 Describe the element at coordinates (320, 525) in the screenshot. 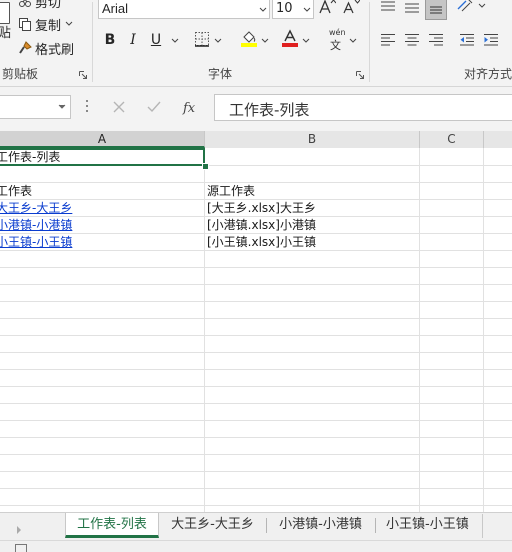

I see `sheet-tab: 小港镇-小港镇` at that location.